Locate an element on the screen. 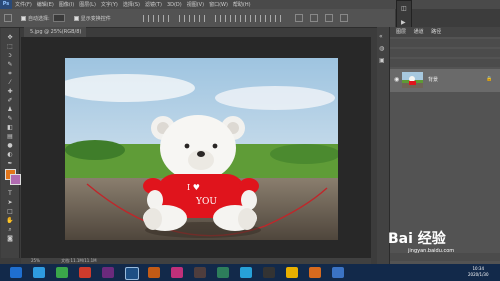 The height and width of the screenshot is (281, 500). align-right-icon is located at coordinates (201, 18).